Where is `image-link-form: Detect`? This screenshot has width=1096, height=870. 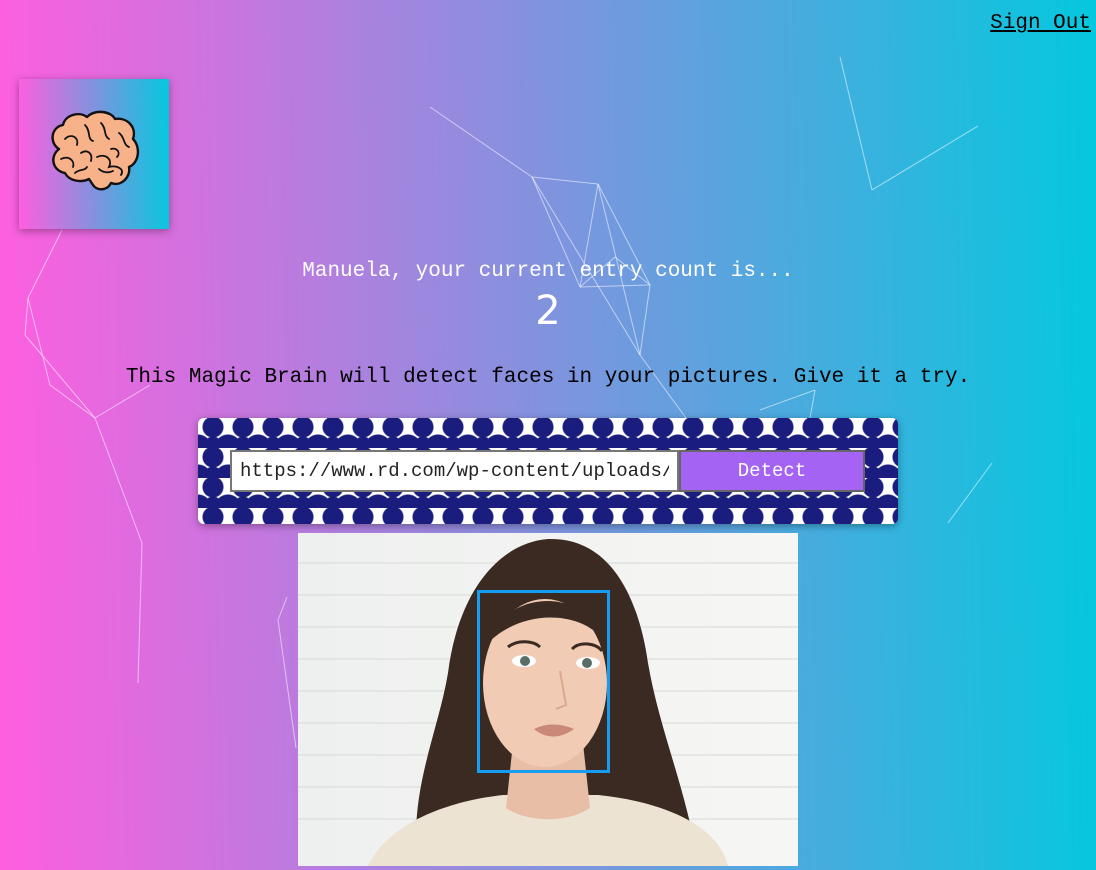 image-link-form: Detect is located at coordinates (548, 471).